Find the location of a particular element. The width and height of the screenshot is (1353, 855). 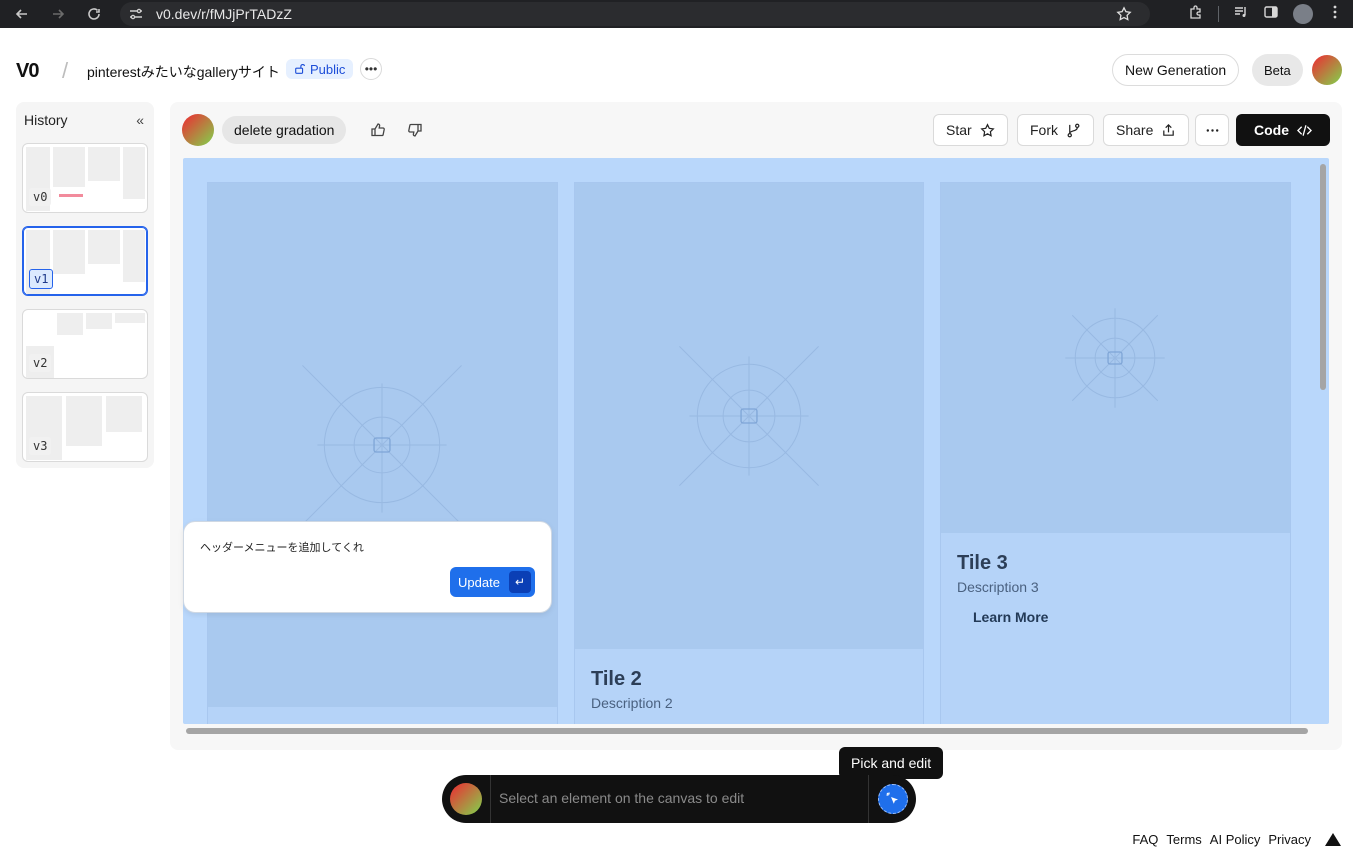

fork-button: Fork is located at coordinates (1055, 130).